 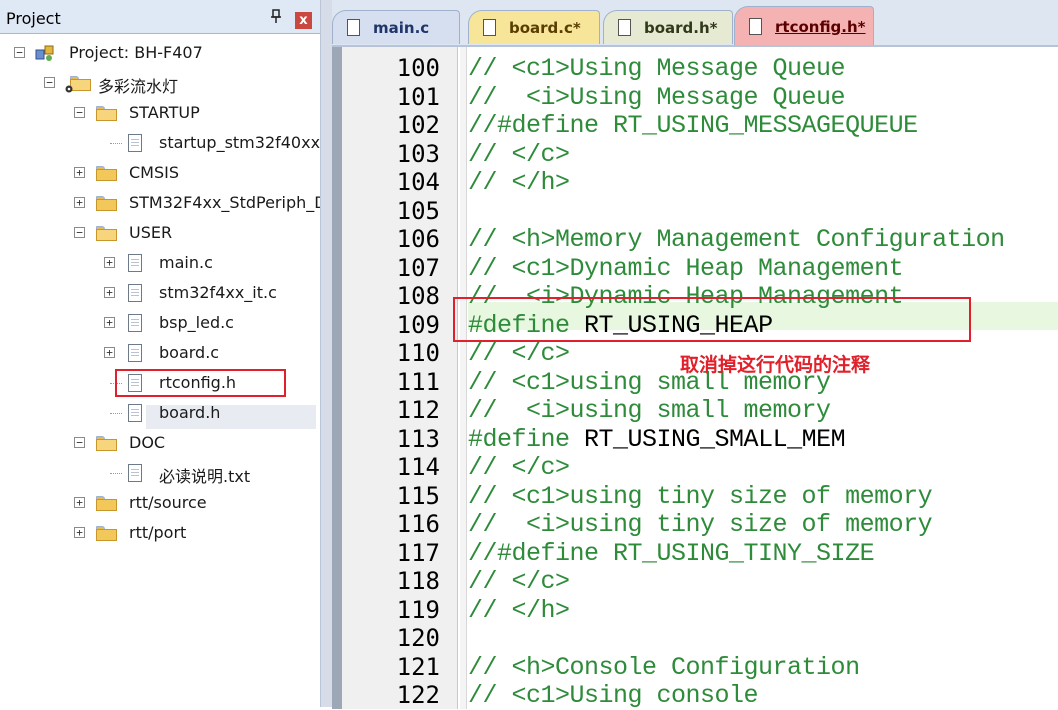 What do you see at coordinates (695, 610) in the screenshot?
I see `code-line: 119 // </h>` at bounding box center [695, 610].